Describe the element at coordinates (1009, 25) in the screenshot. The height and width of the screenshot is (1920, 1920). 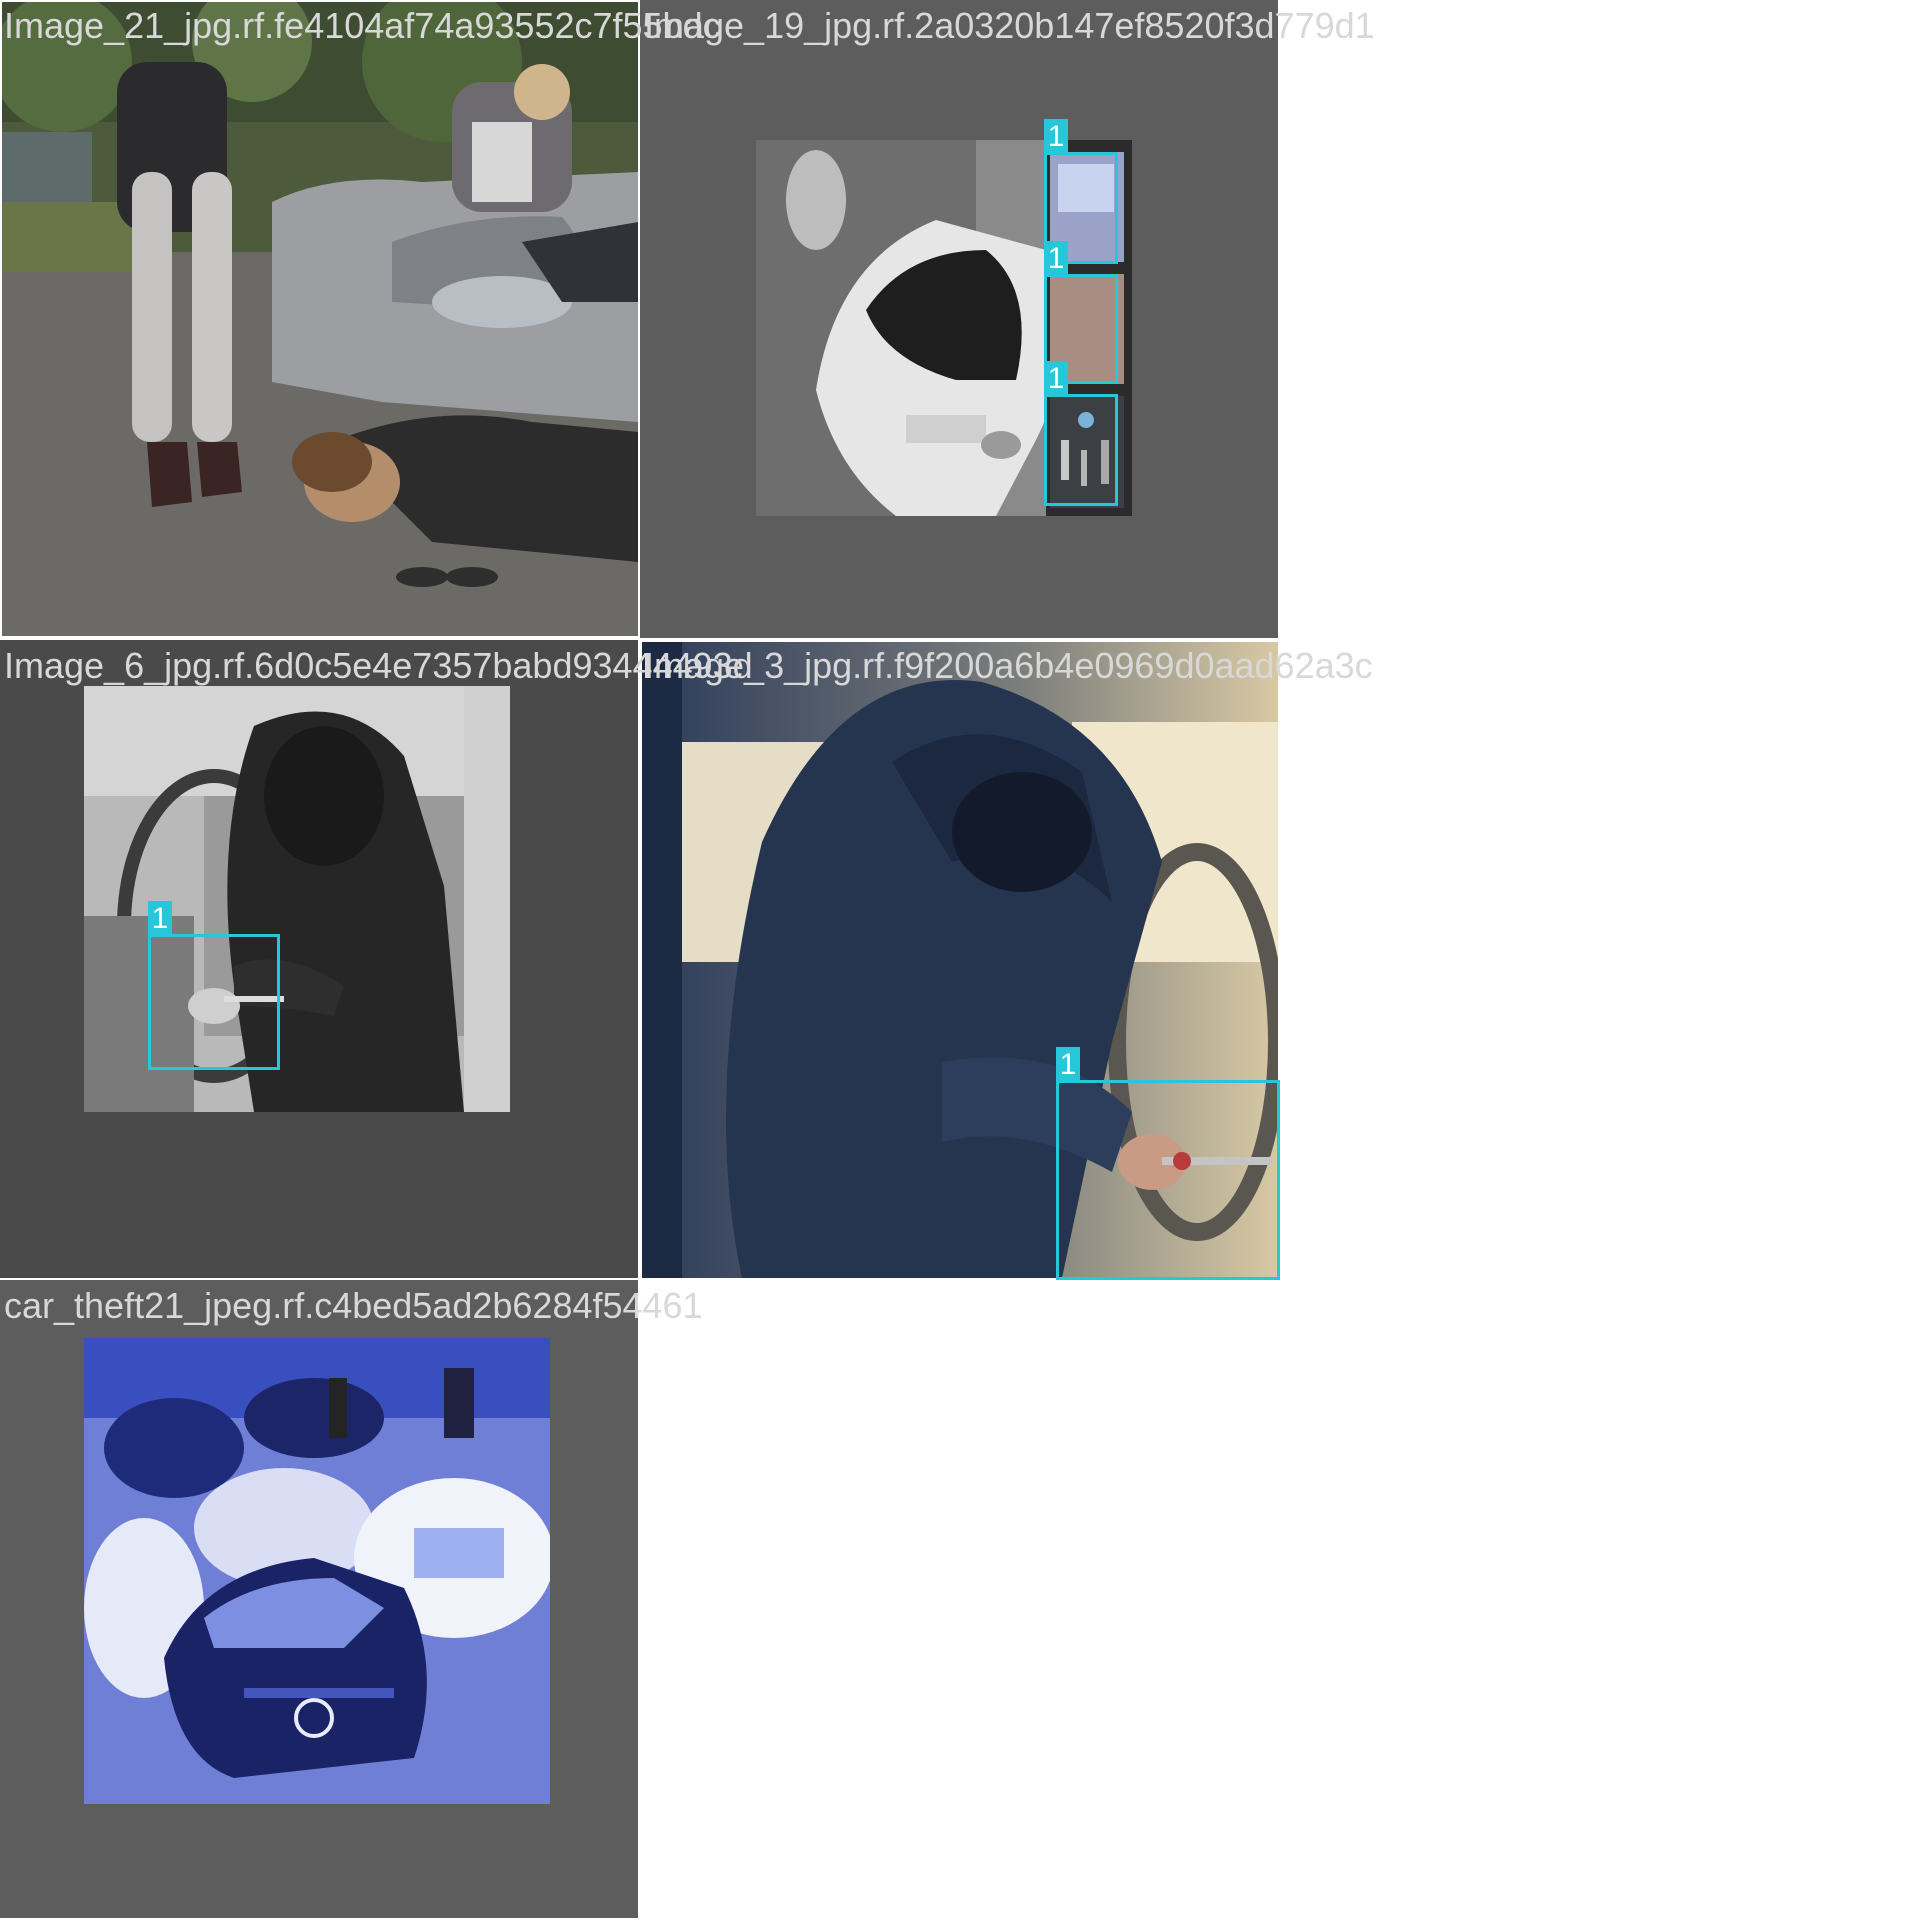
I see `tile-2-caption: Image_19_jpg.rf.2a0320b147ef8520f3d779d1` at that location.